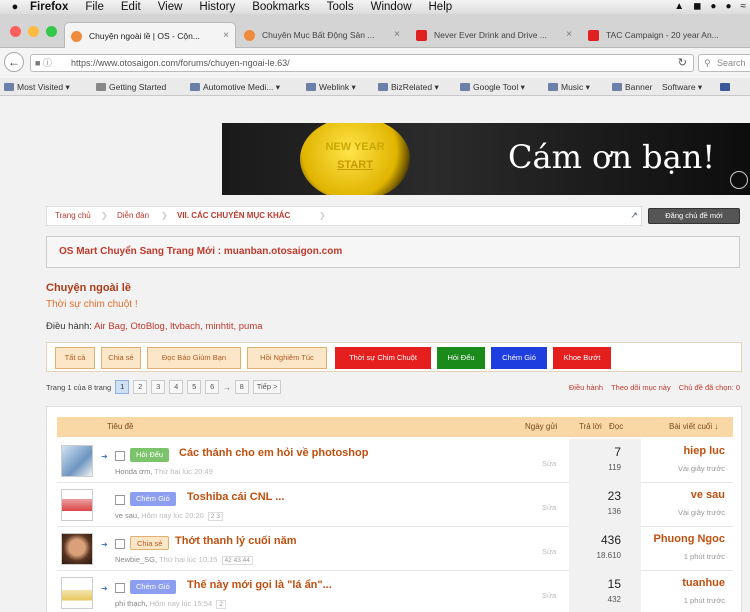  I want to click on thread-title: Các thánh cho em hỏi về photoshop, so click(273, 453).